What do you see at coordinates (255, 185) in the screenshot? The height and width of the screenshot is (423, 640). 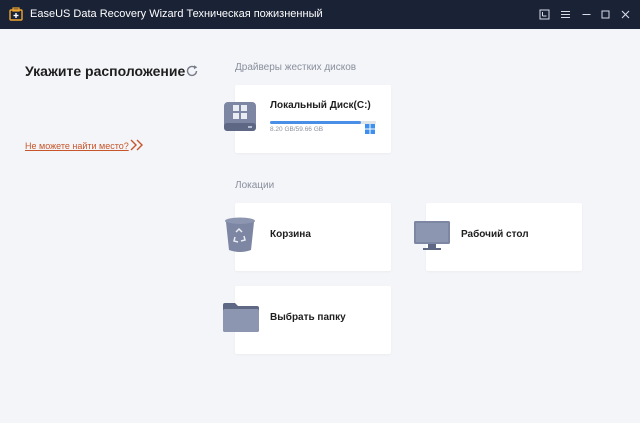 I see `locations-section-label: Локации` at bounding box center [255, 185].